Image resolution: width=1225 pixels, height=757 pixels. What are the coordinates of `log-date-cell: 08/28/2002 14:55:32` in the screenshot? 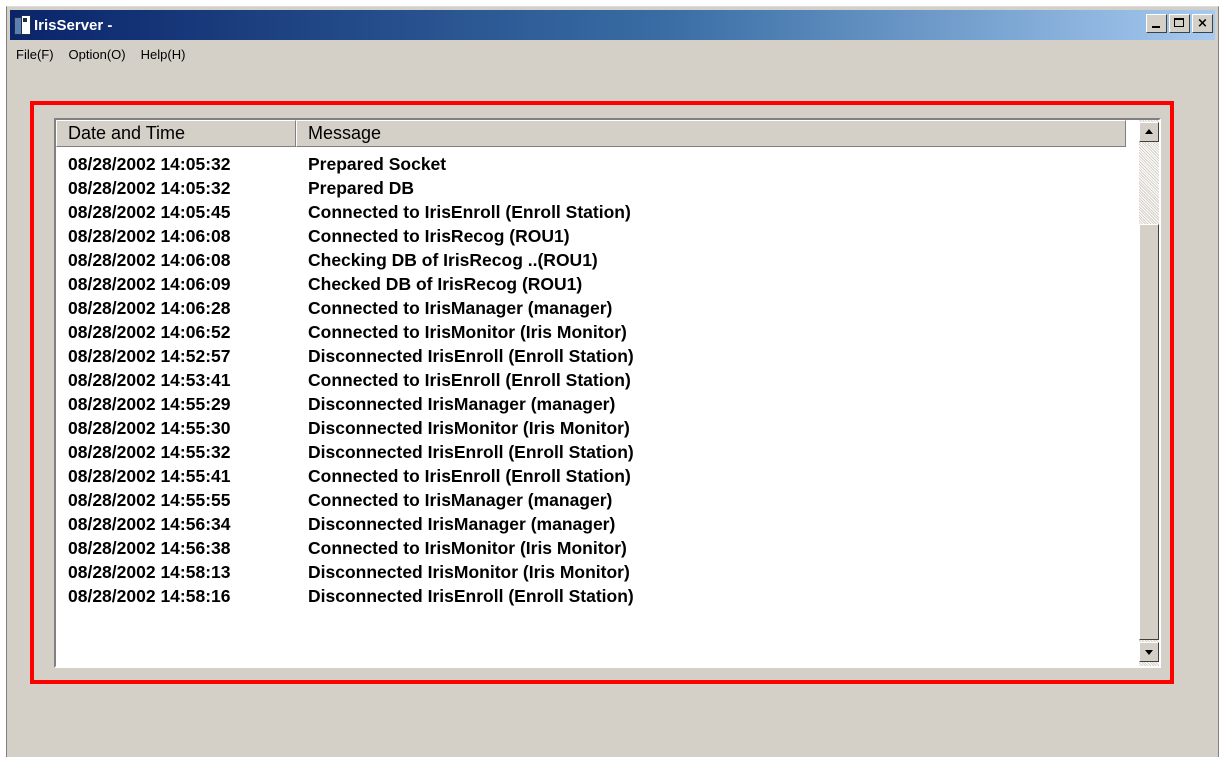 It's located at (149, 451).